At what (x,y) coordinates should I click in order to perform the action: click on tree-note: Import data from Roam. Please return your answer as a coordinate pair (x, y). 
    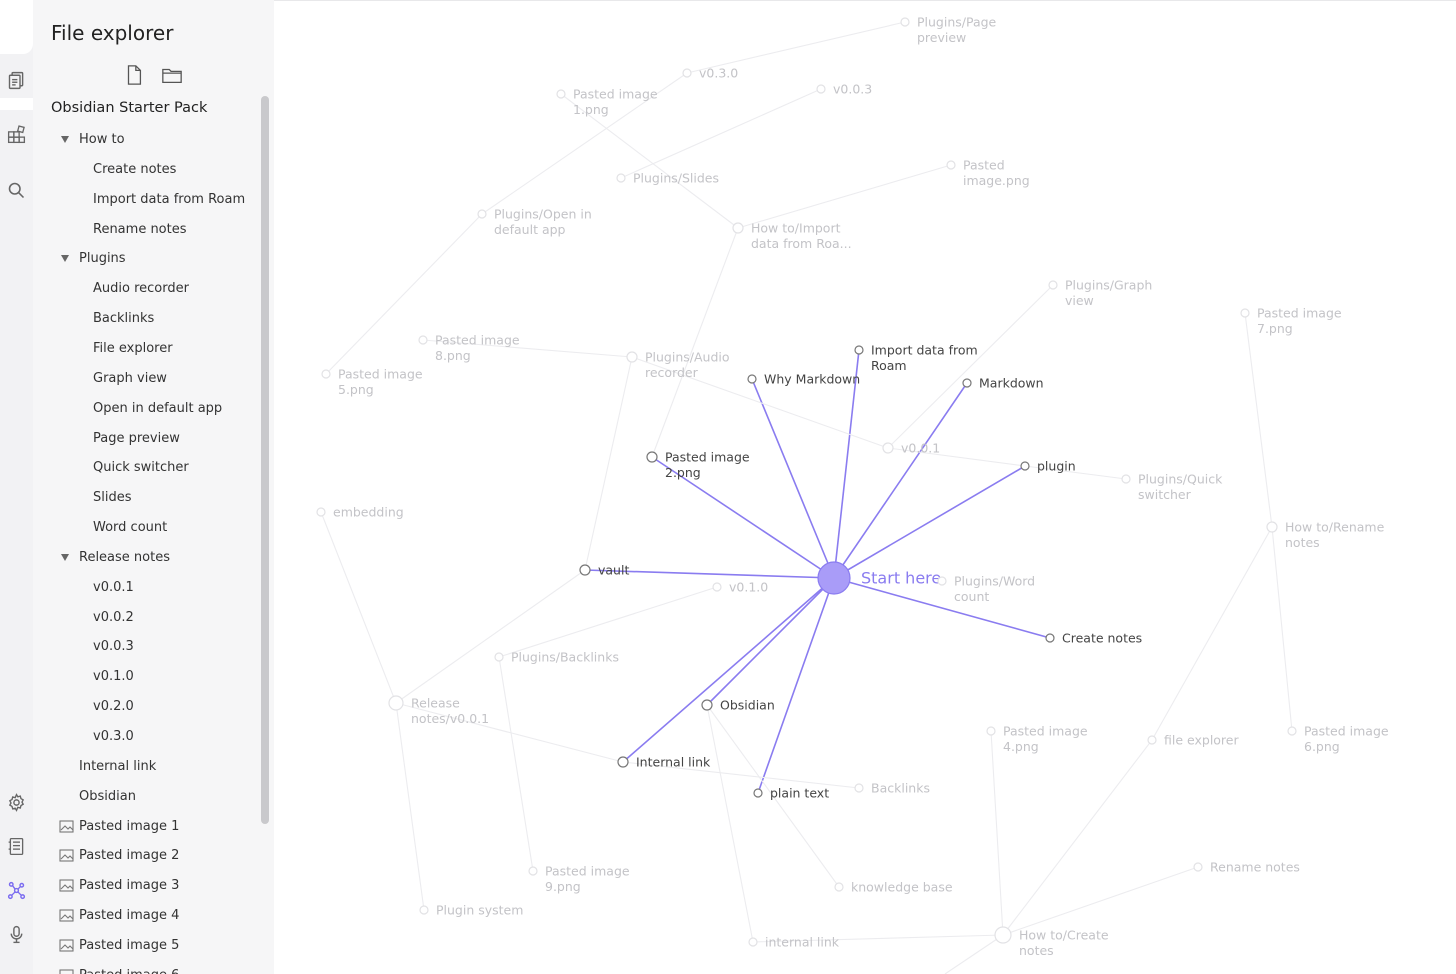
    Looking at the image, I should click on (169, 200).